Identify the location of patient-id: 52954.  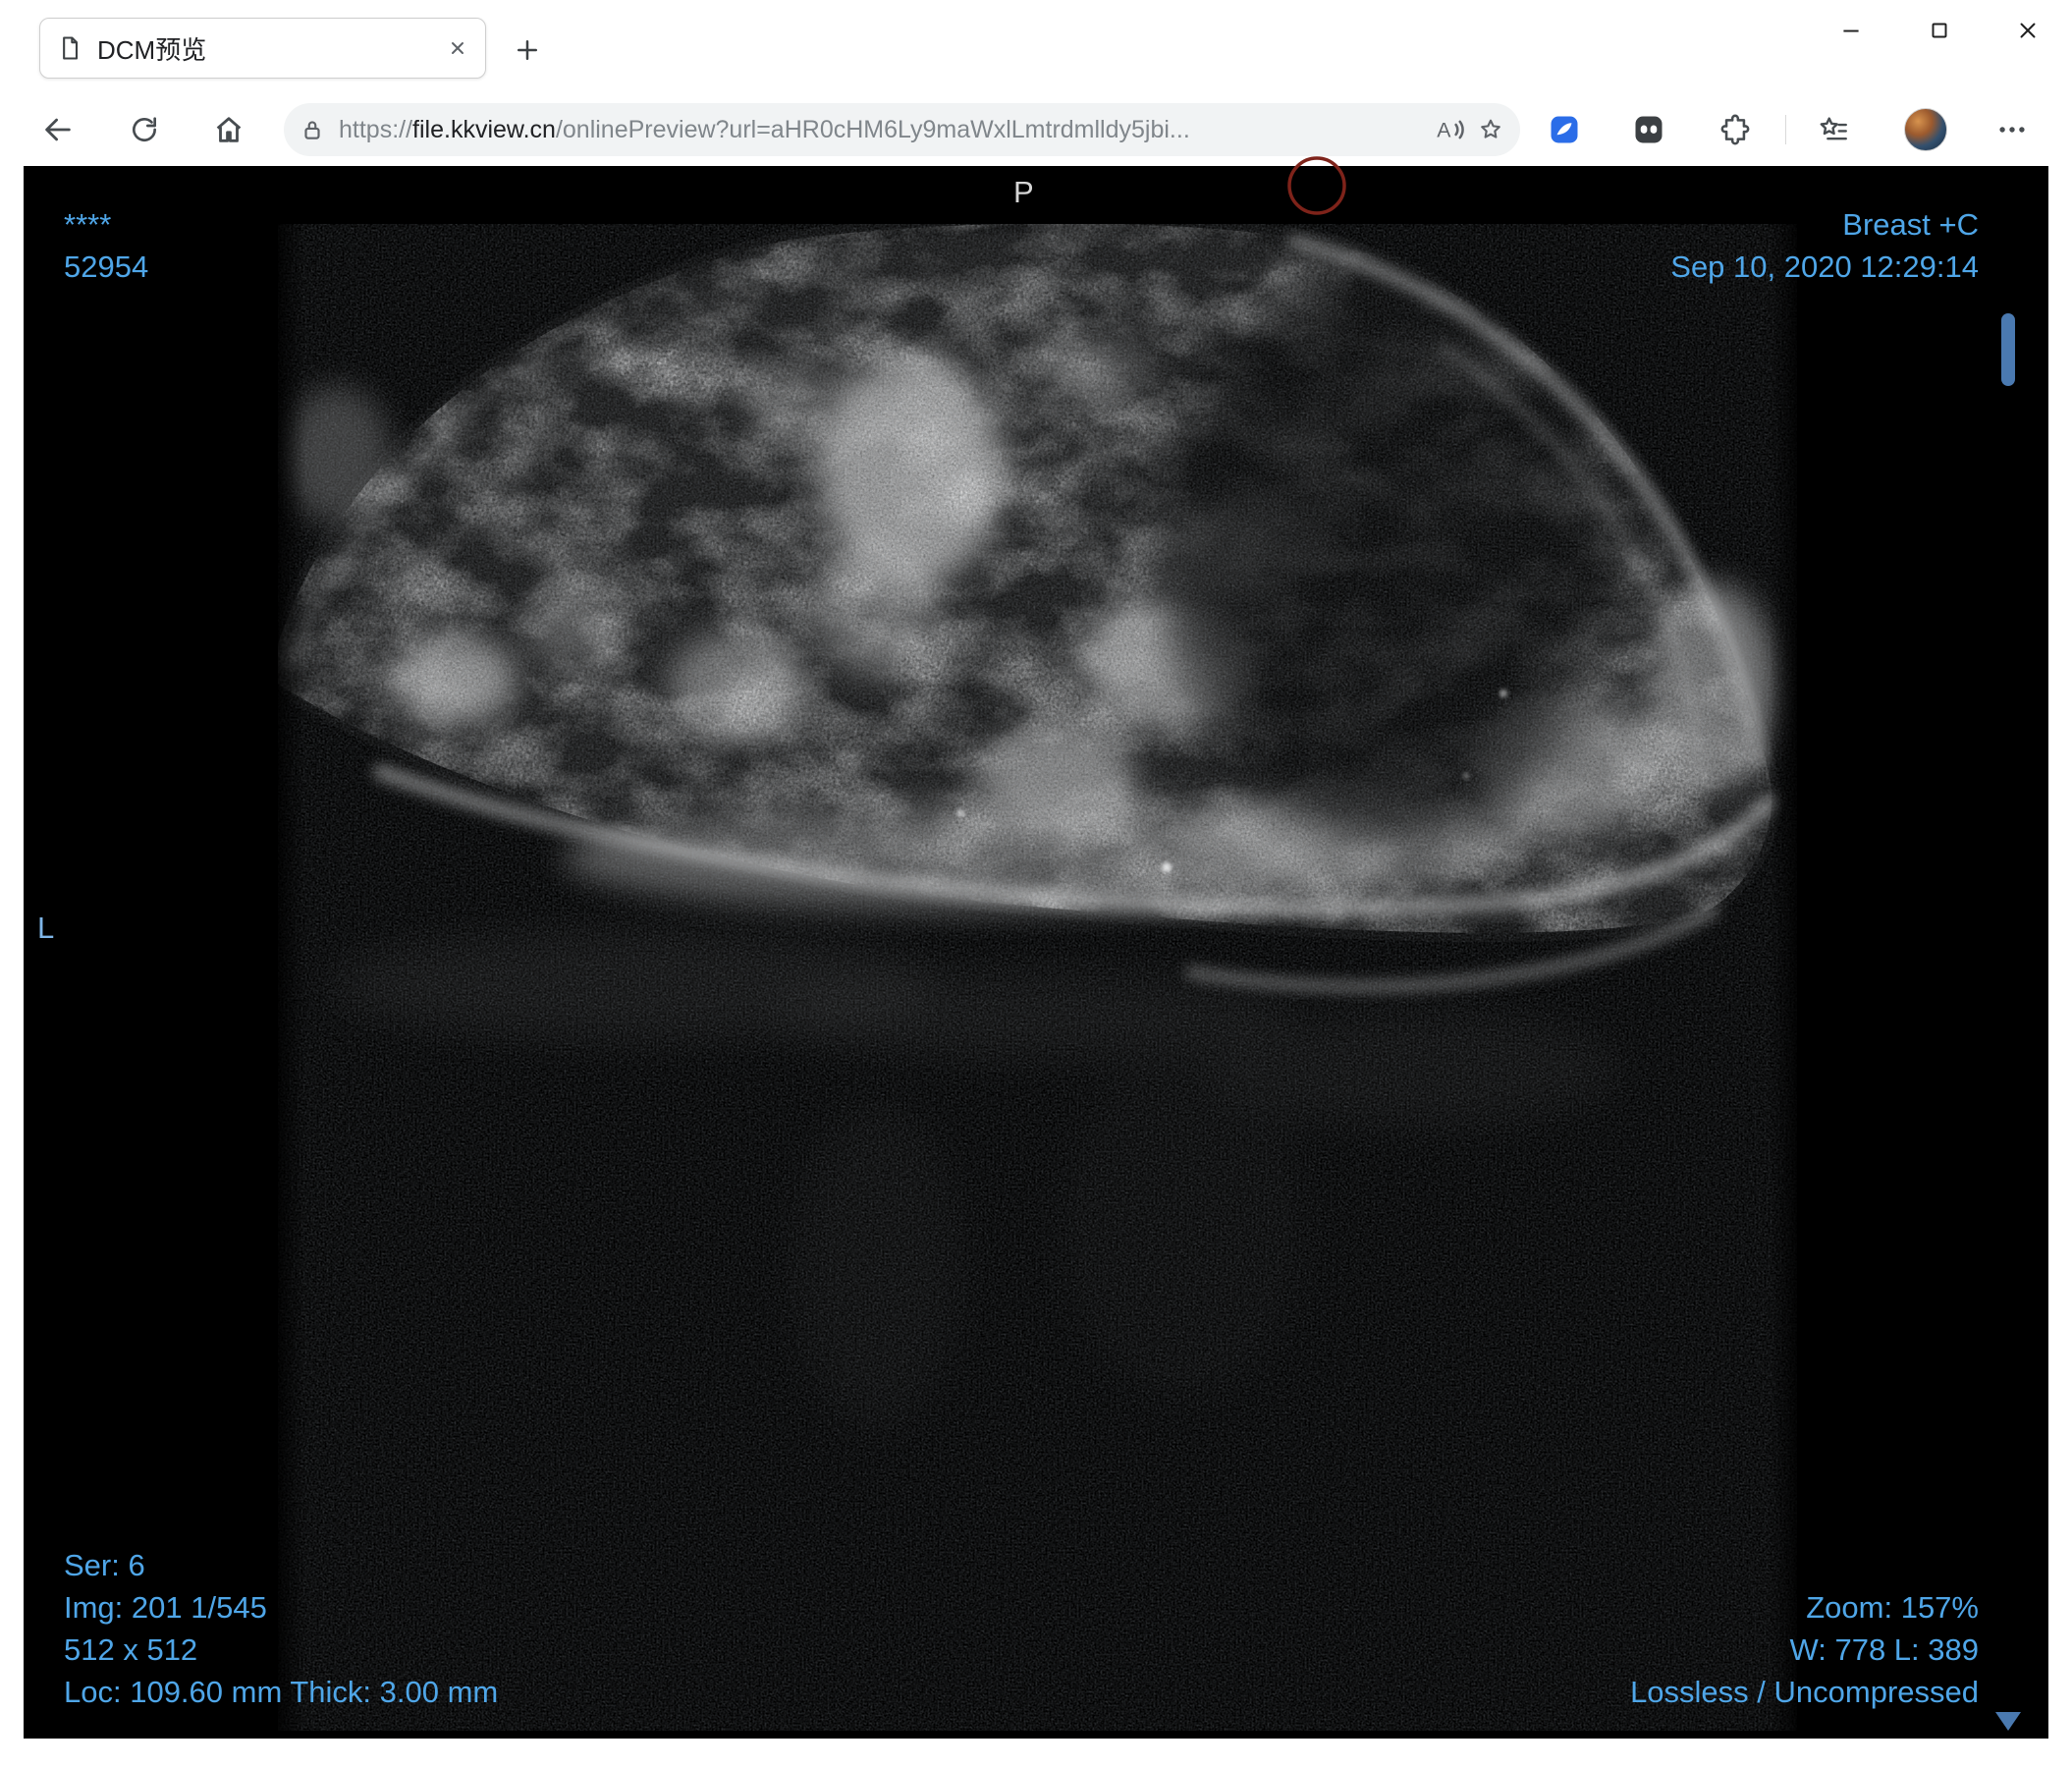
(106, 266).